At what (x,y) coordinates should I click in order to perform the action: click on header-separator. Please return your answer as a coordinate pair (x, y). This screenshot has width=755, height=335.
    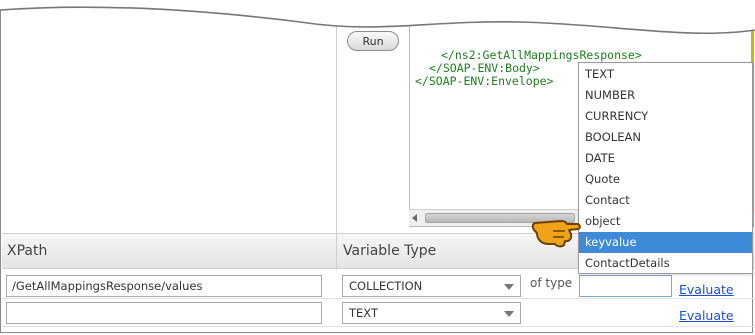
    Looking at the image, I should click on (336, 252).